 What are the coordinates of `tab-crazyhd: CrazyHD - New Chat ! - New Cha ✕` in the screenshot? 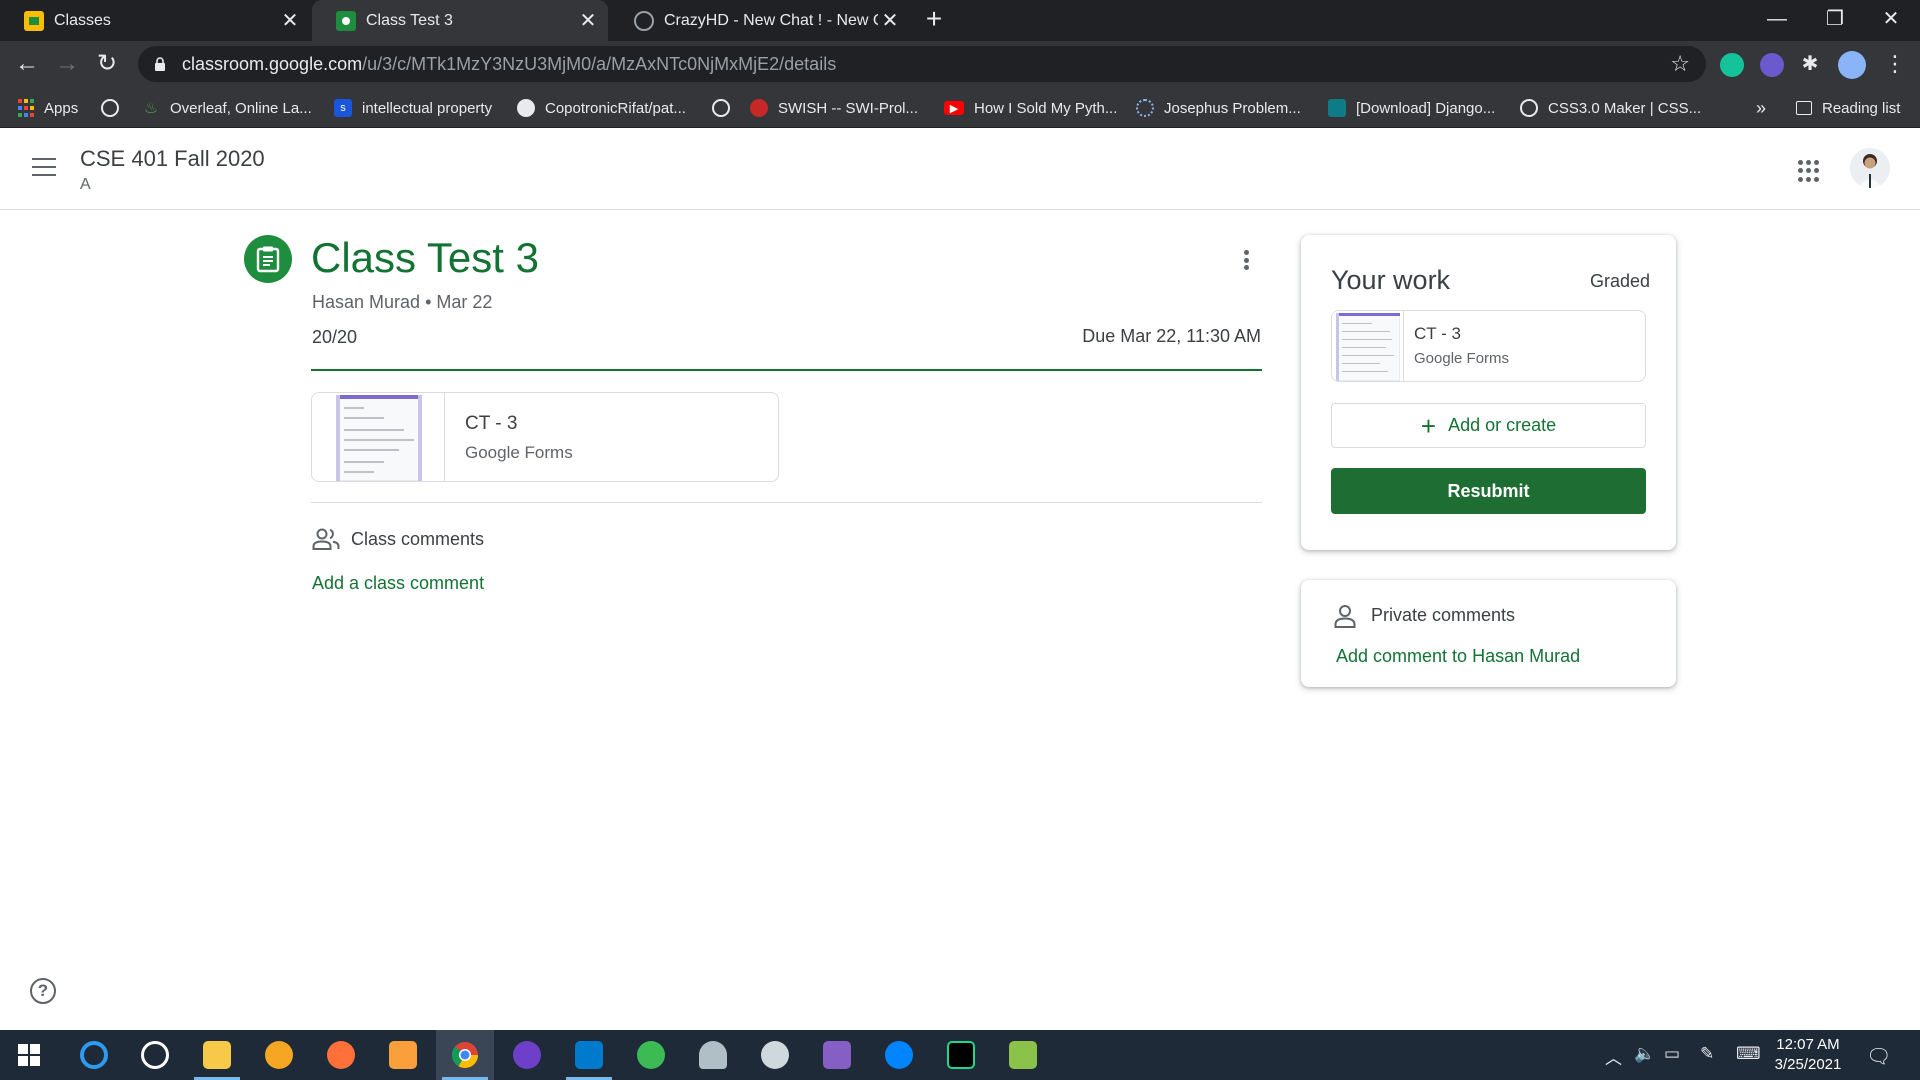 It's located at (760, 20).